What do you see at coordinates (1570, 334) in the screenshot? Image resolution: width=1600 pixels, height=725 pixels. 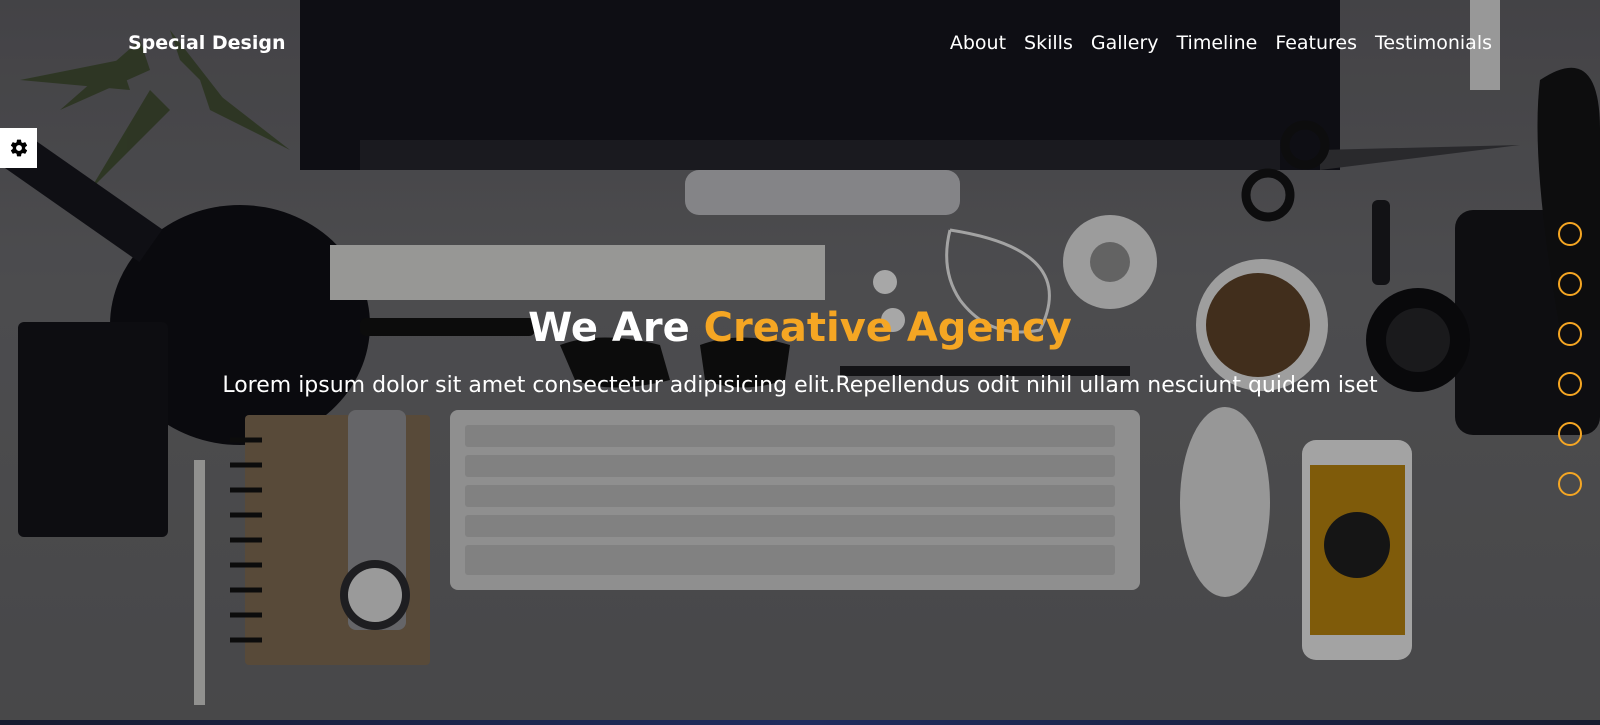 I see `bullet-gallery` at bounding box center [1570, 334].